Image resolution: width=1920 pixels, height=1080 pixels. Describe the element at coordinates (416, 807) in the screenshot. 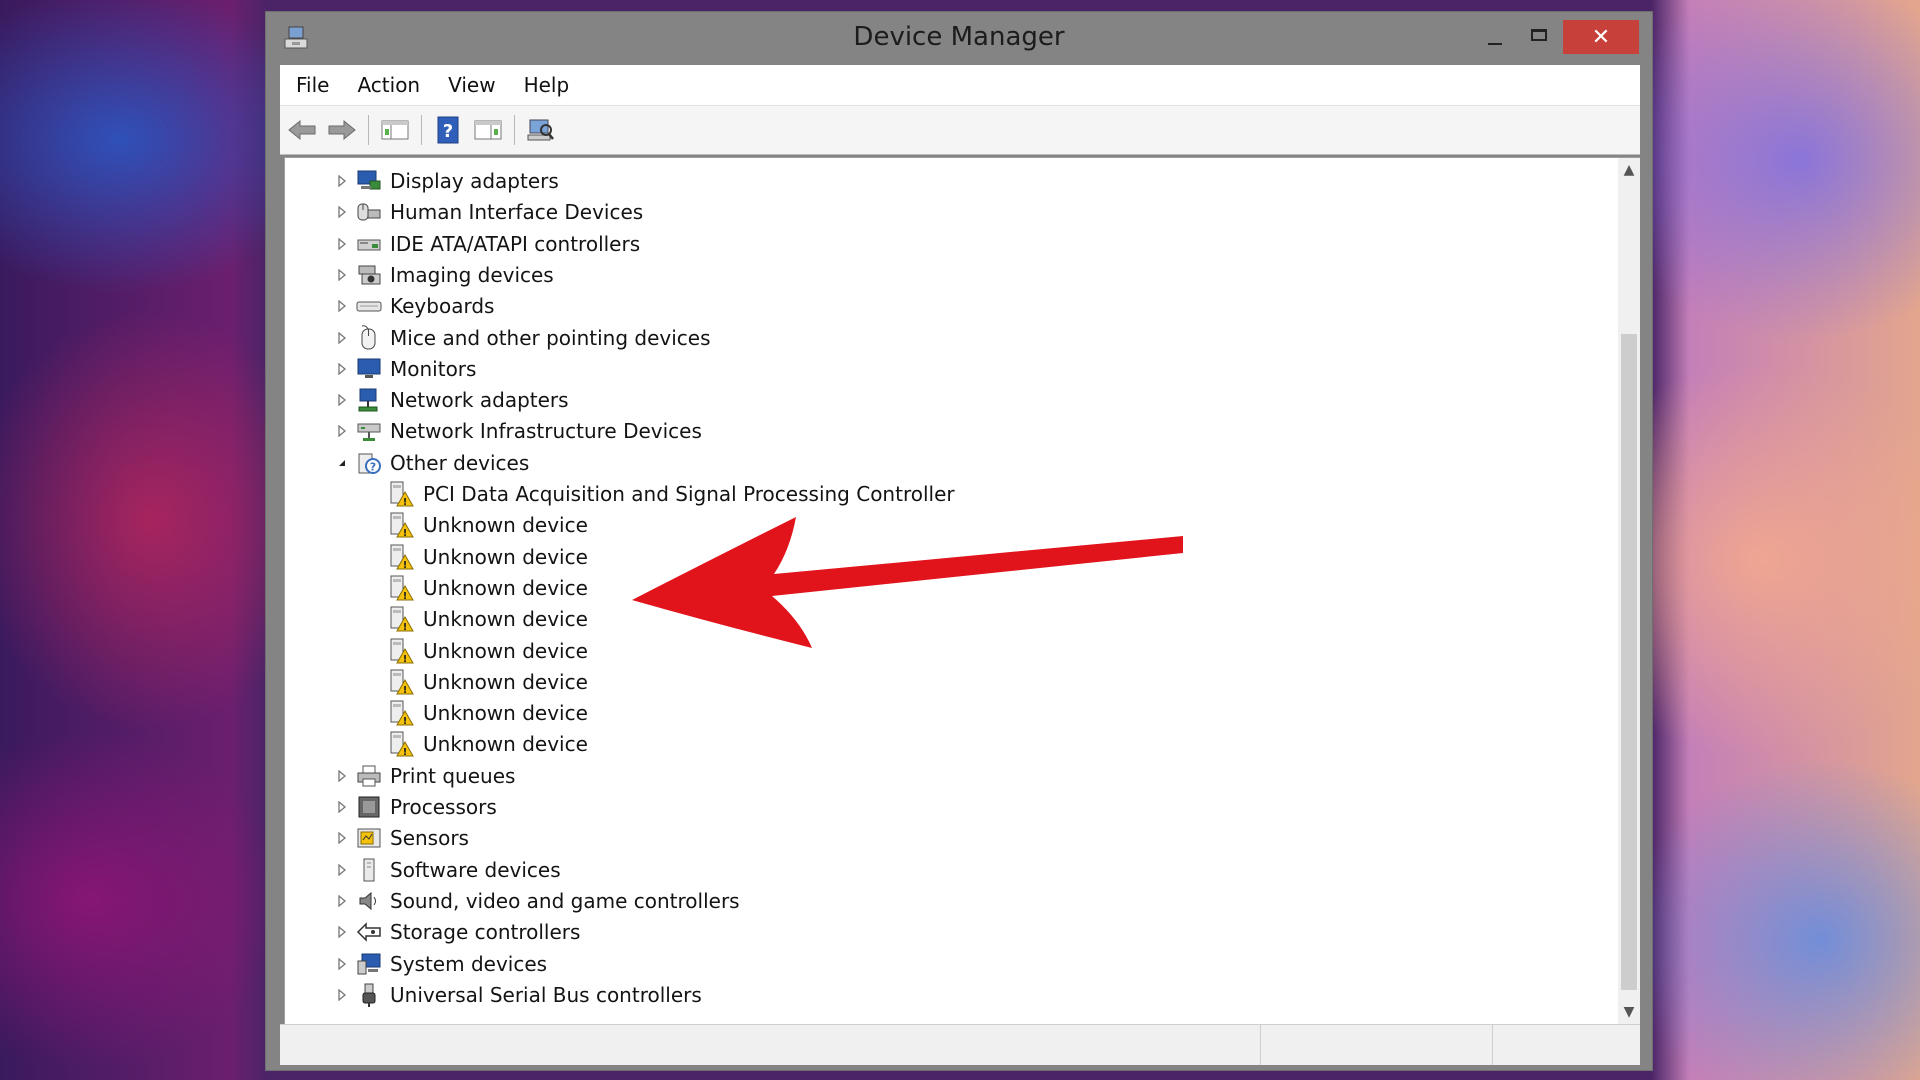

I see `tree-node-category: Processors` at that location.